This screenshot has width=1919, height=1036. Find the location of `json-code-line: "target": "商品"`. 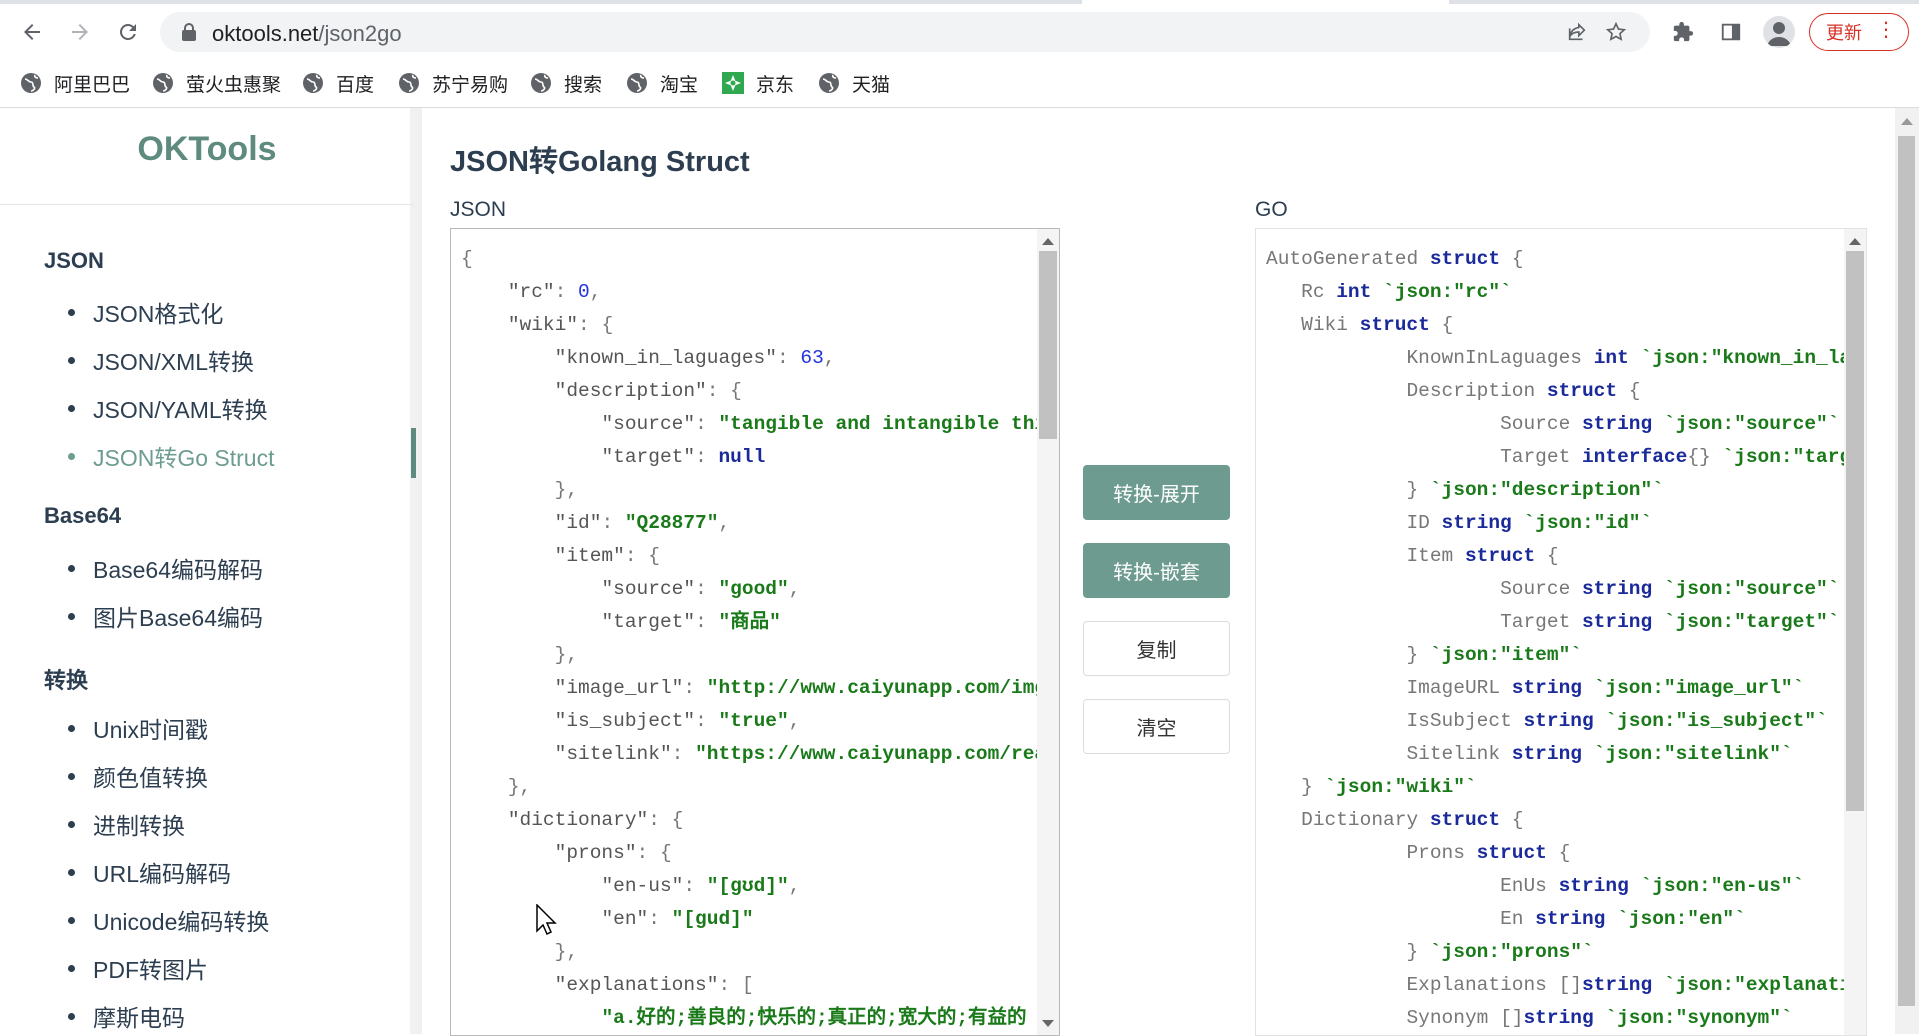

json-code-line: "target": "商品" is located at coordinates (760, 622).